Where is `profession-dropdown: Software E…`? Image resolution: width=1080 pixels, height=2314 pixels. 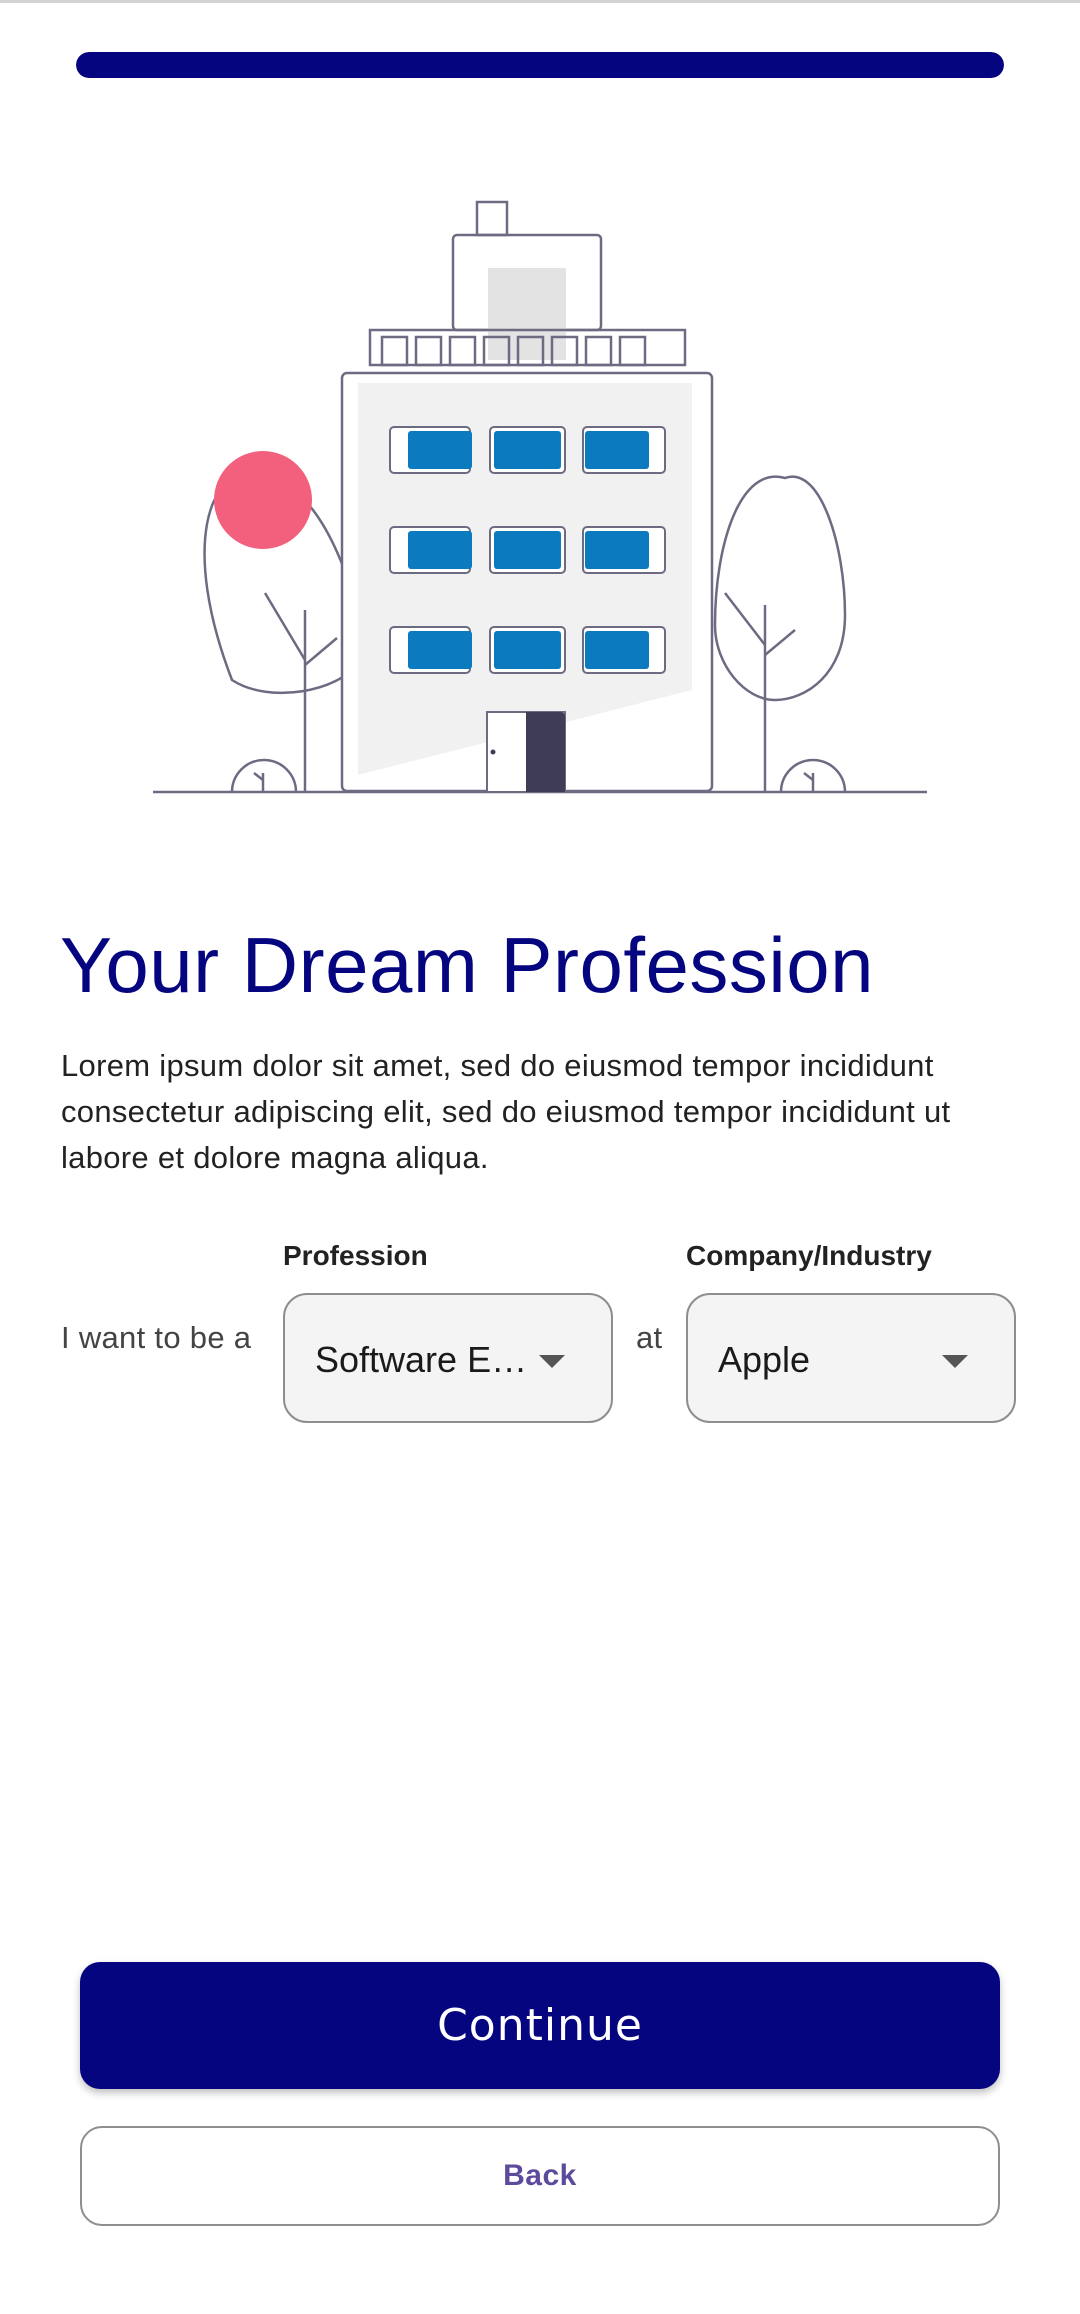
profession-dropdown: Software E… is located at coordinates (448, 1358).